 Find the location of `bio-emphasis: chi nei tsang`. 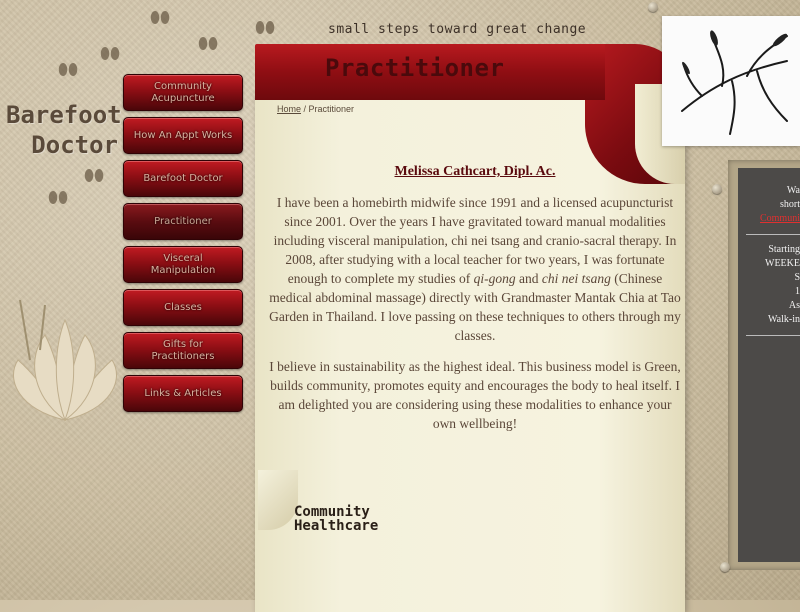

bio-emphasis: chi nei tsang is located at coordinates (576, 278).